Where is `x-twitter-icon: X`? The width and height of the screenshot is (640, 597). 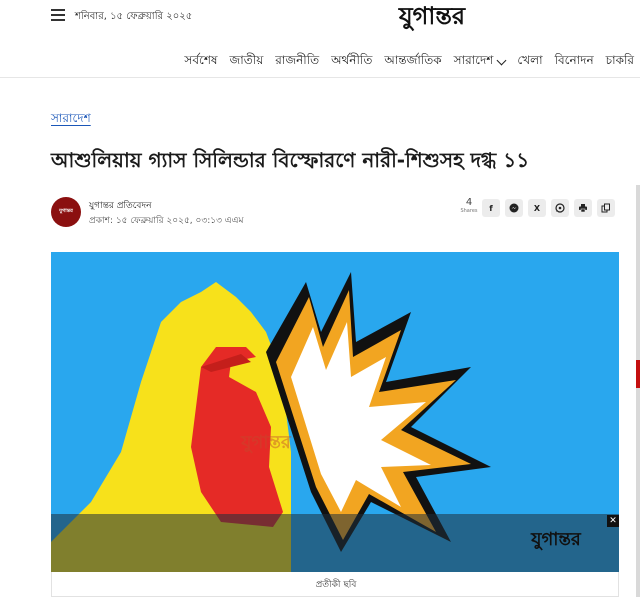
x-twitter-icon: X is located at coordinates (537, 208).